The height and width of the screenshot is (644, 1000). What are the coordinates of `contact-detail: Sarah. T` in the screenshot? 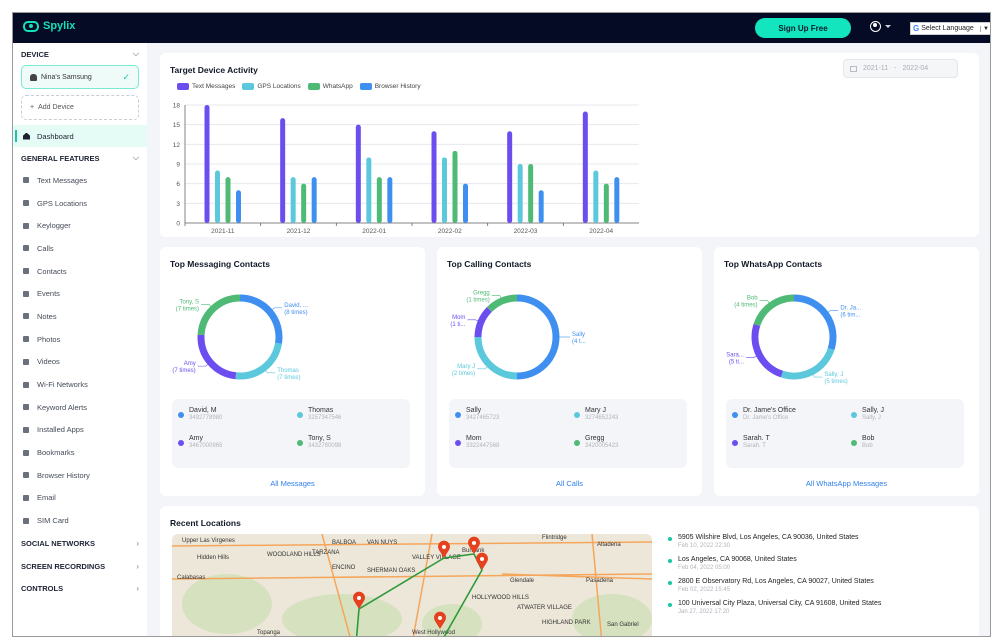 It's located at (754, 446).